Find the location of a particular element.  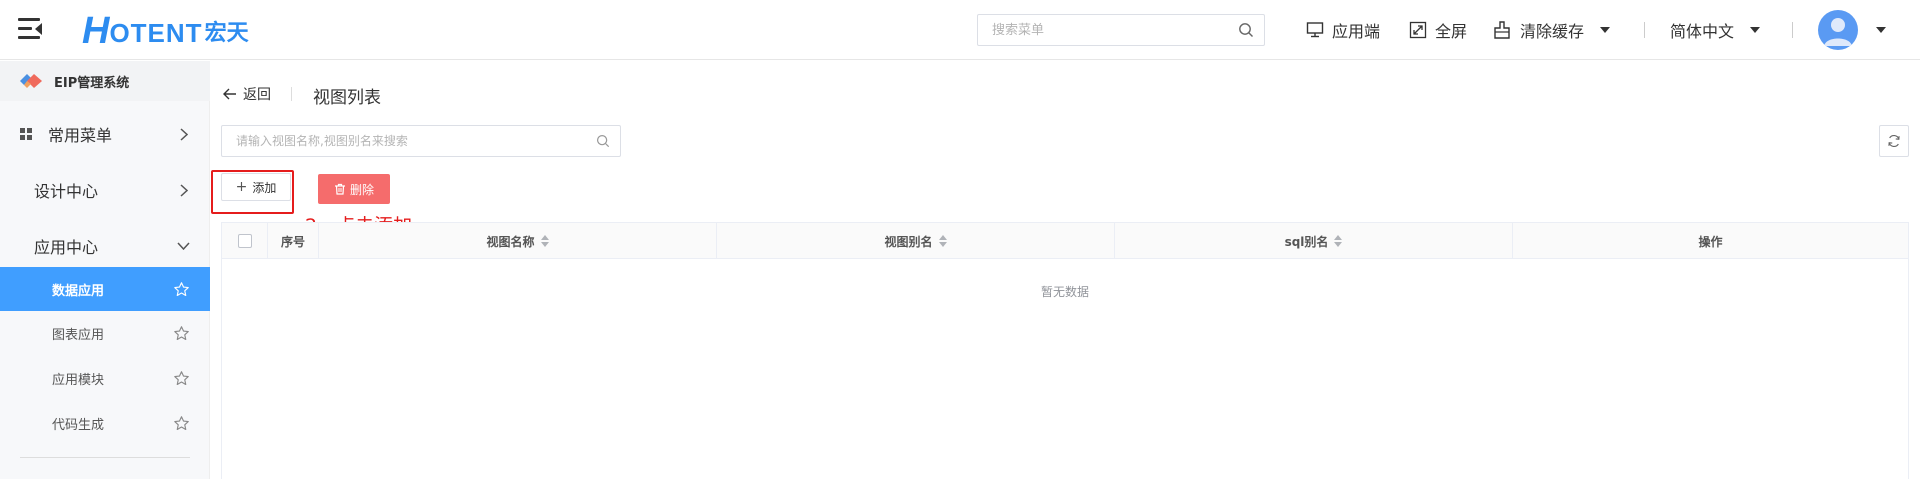

plus-icon: + is located at coordinates (241, 187).